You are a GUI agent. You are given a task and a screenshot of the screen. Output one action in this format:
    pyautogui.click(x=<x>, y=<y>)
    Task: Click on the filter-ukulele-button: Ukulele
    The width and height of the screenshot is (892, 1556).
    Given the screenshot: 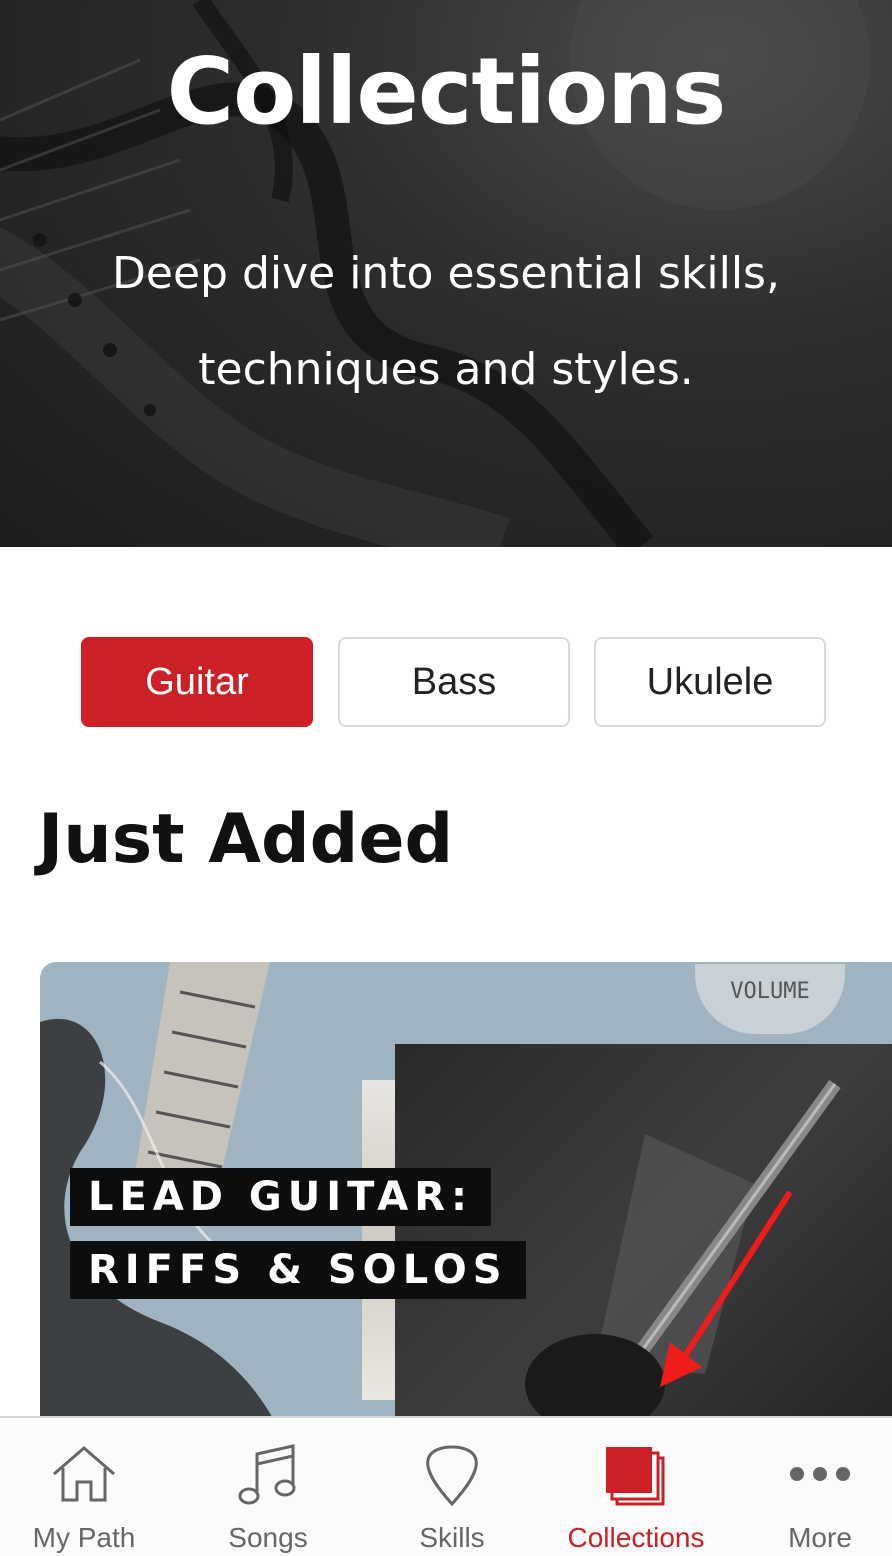 What is the action you would take?
    pyautogui.click(x=710, y=682)
    